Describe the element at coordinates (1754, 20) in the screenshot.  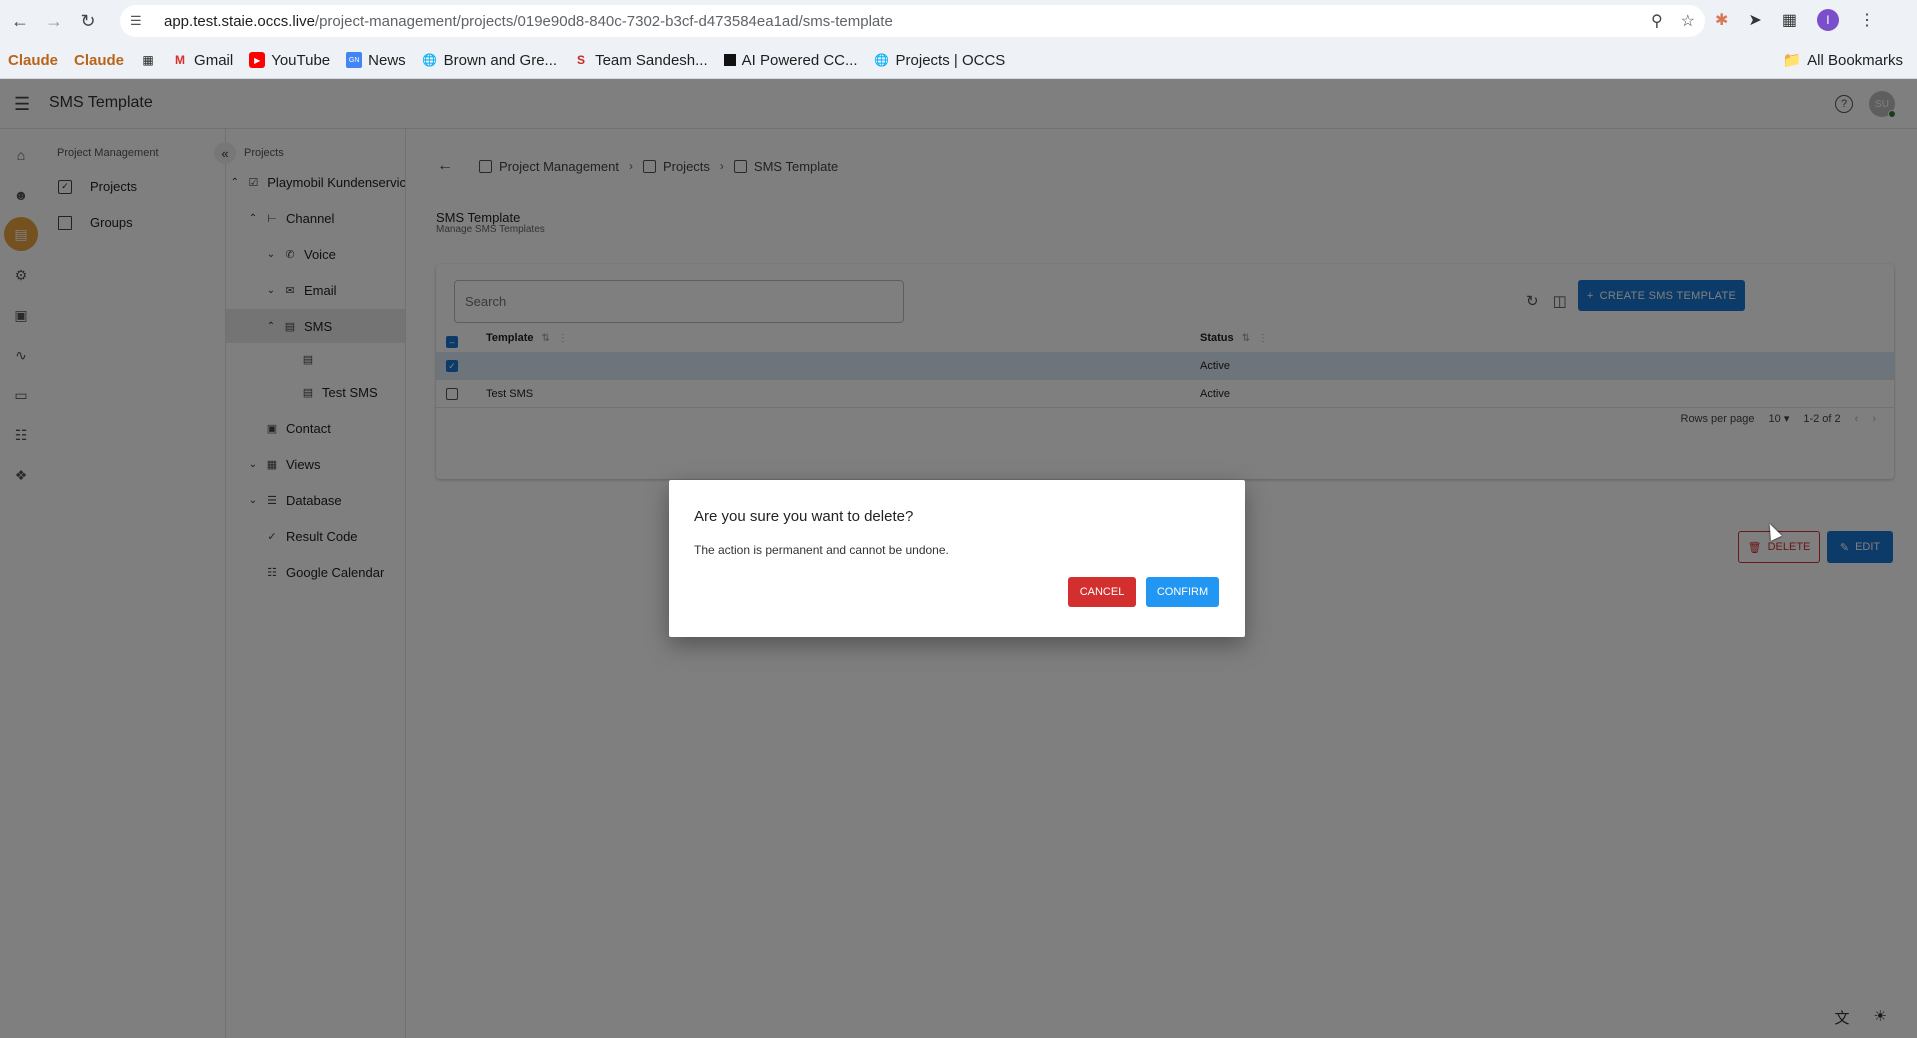
I see `send-extension-icon: ➤` at that location.